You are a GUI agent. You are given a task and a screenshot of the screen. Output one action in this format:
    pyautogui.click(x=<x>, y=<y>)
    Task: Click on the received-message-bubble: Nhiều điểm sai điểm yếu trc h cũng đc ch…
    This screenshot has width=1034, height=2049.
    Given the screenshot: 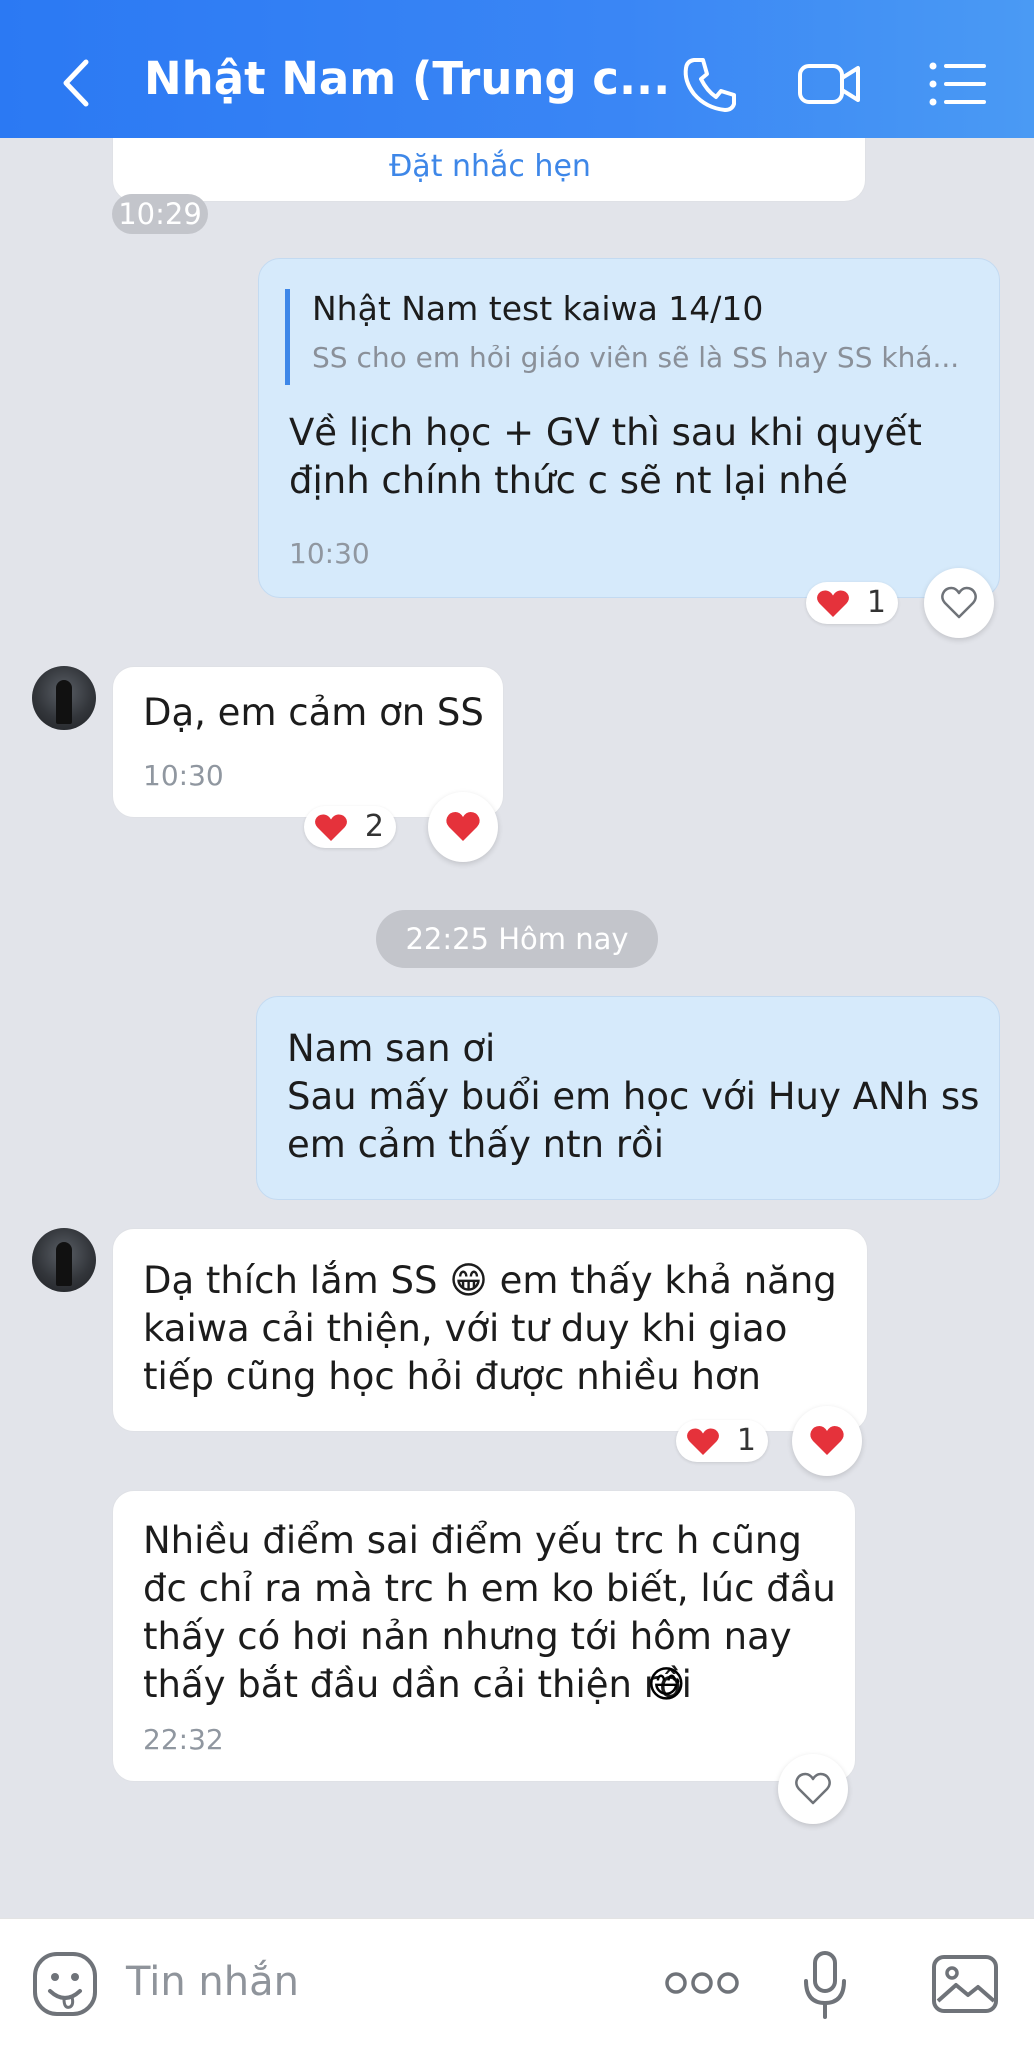 What is the action you would take?
    pyautogui.click(x=484, y=1636)
    